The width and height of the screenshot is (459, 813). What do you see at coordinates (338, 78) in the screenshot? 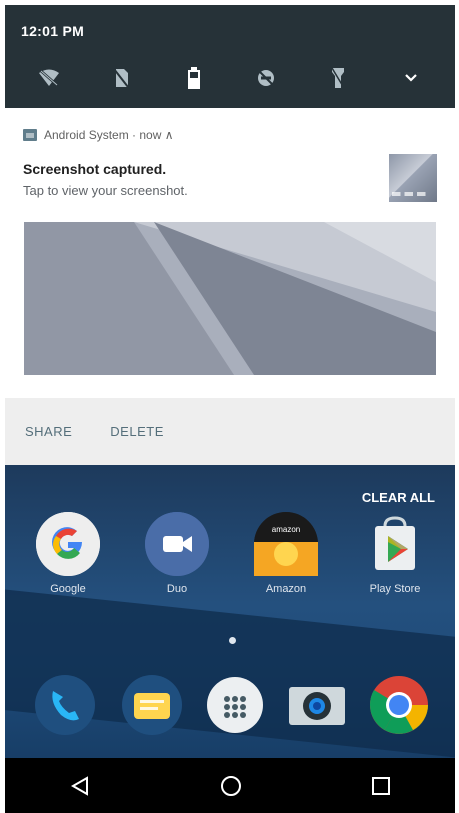
I see `flashlight-icon` at bounding box center [338, 78].